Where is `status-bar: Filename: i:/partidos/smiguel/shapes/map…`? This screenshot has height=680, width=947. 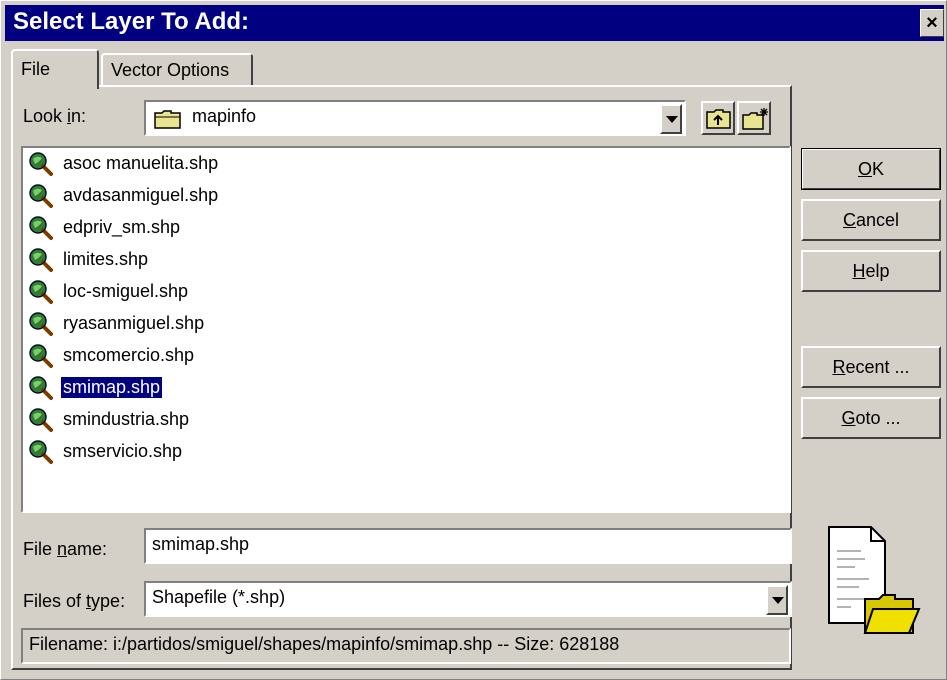
status-bar: Filename: i:/partidos/smiguel/shapes/map… is located at coordinates (406, 646).